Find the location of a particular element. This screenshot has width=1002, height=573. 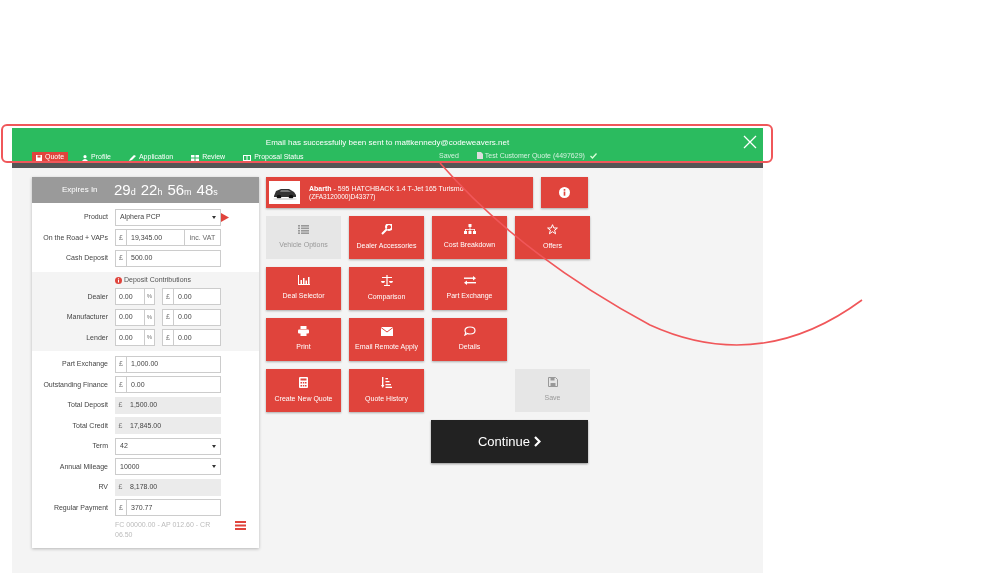

info-button is located at coordinates (564, 192).